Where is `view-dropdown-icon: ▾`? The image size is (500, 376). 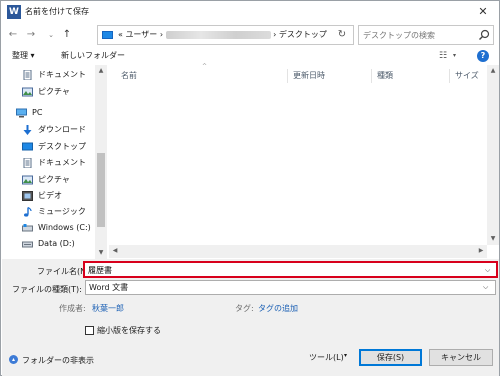
view-dropdown-icon: ▾ is located at coordinates (454, 56).